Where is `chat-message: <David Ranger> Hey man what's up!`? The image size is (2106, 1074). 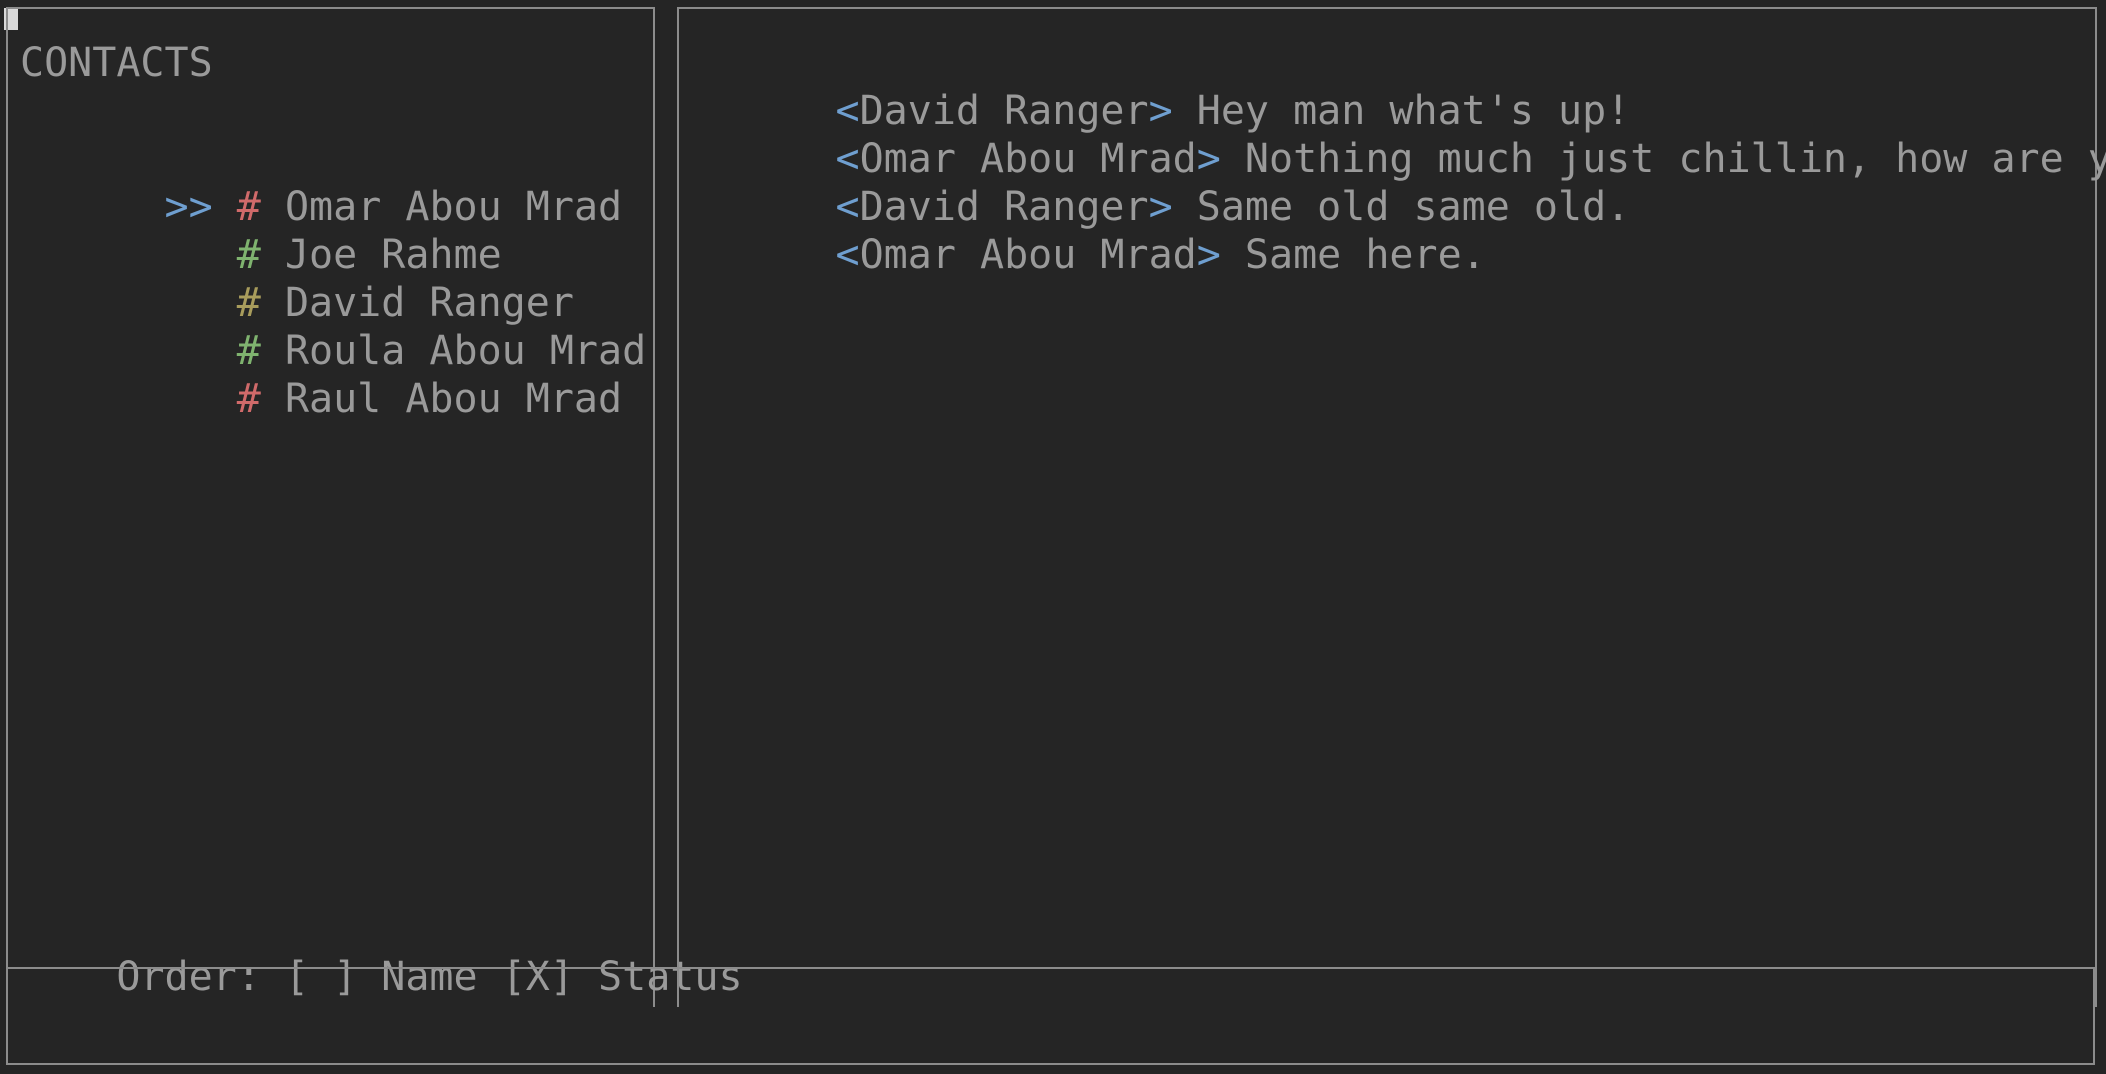 chat-message: <David Ranger> Hey man what's up! is located at coordinates (1161, 86).